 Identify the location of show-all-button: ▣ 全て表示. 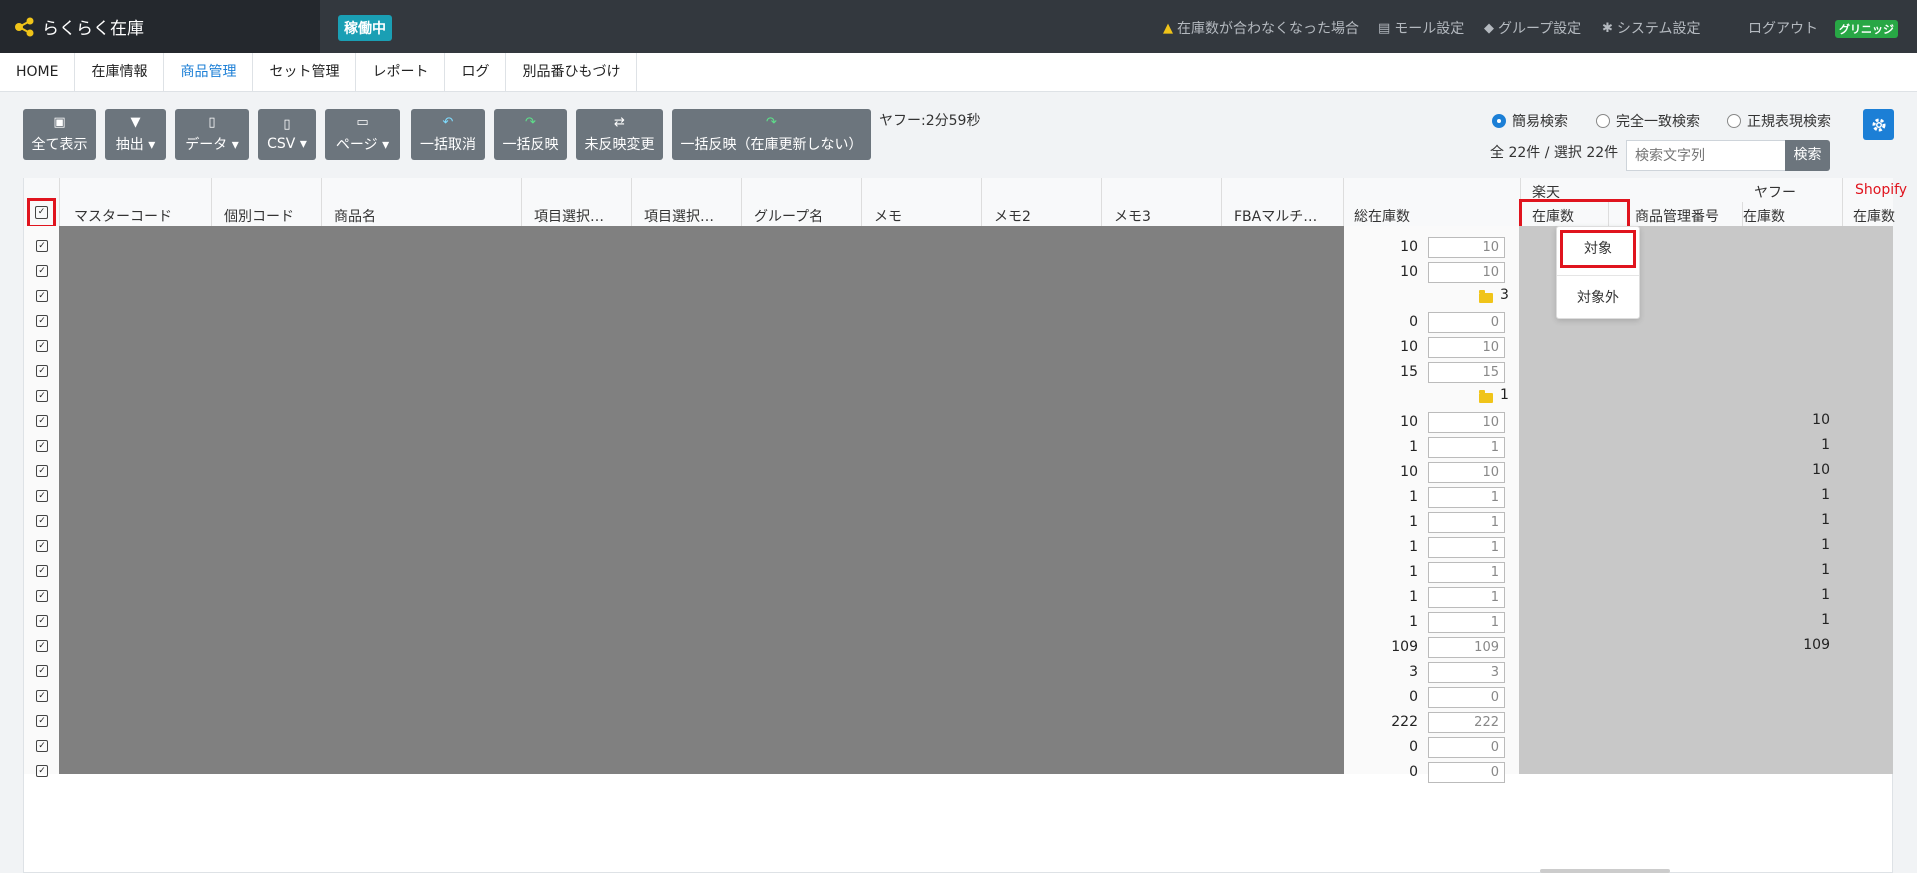
(59, 134).